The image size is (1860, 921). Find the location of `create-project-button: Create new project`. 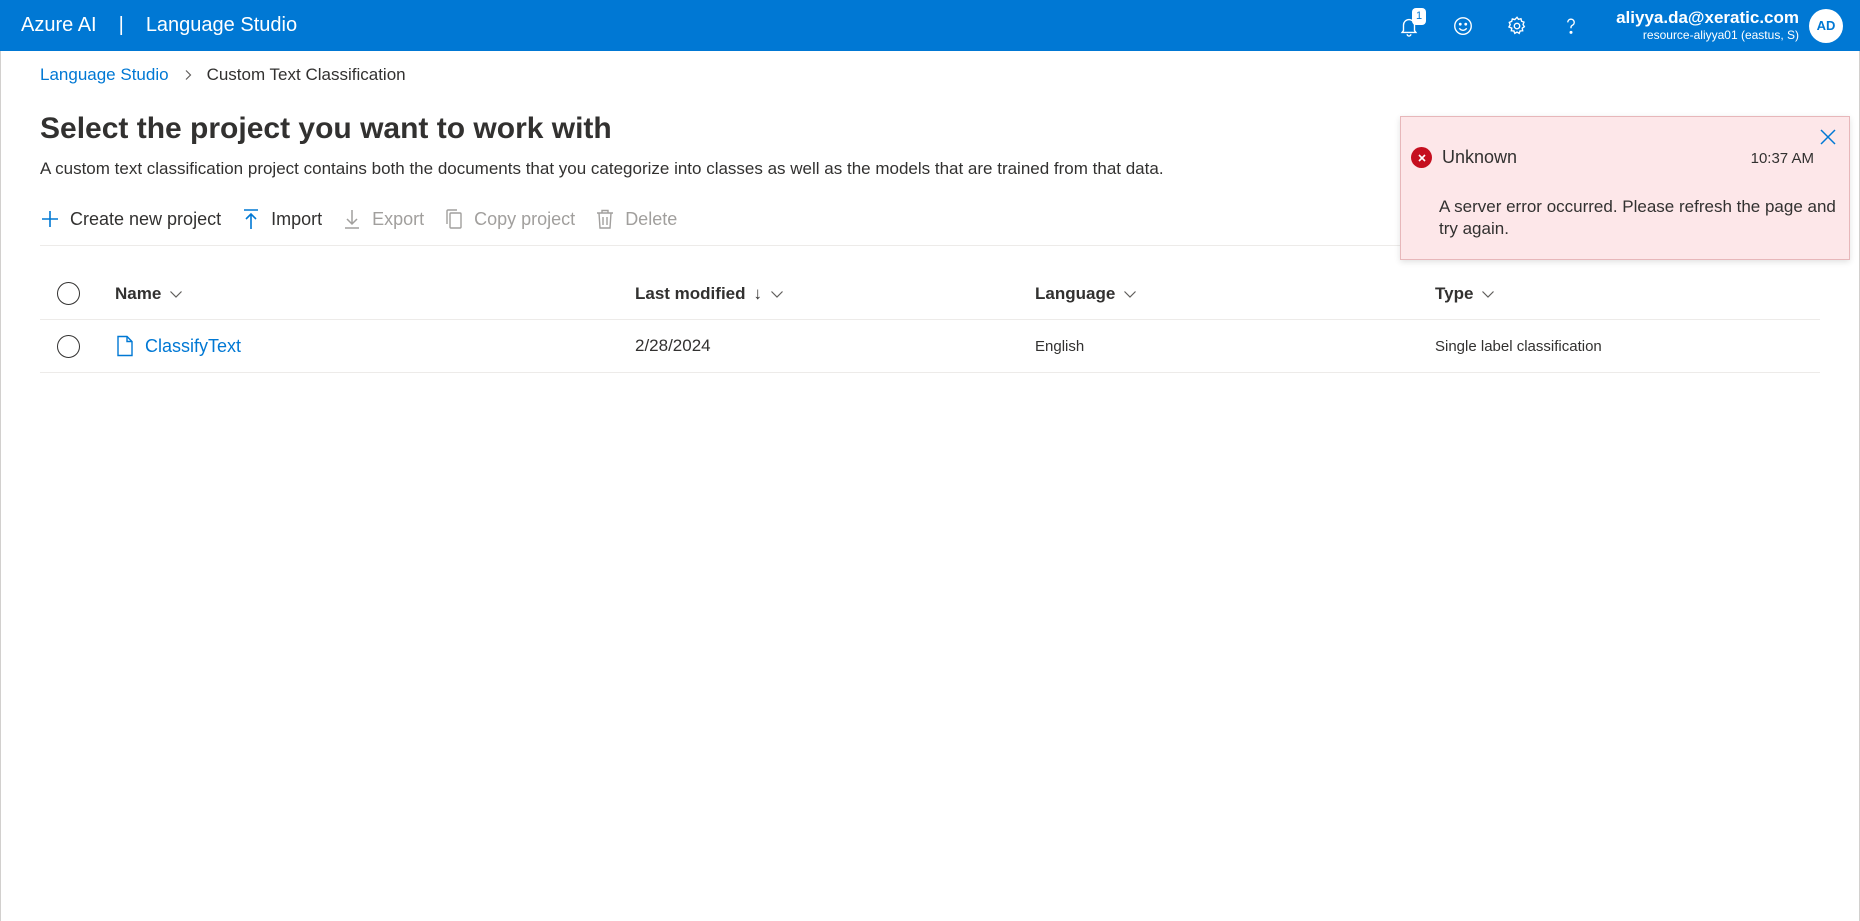

create-project-button: Create new project is located at coordinates (130, 219).